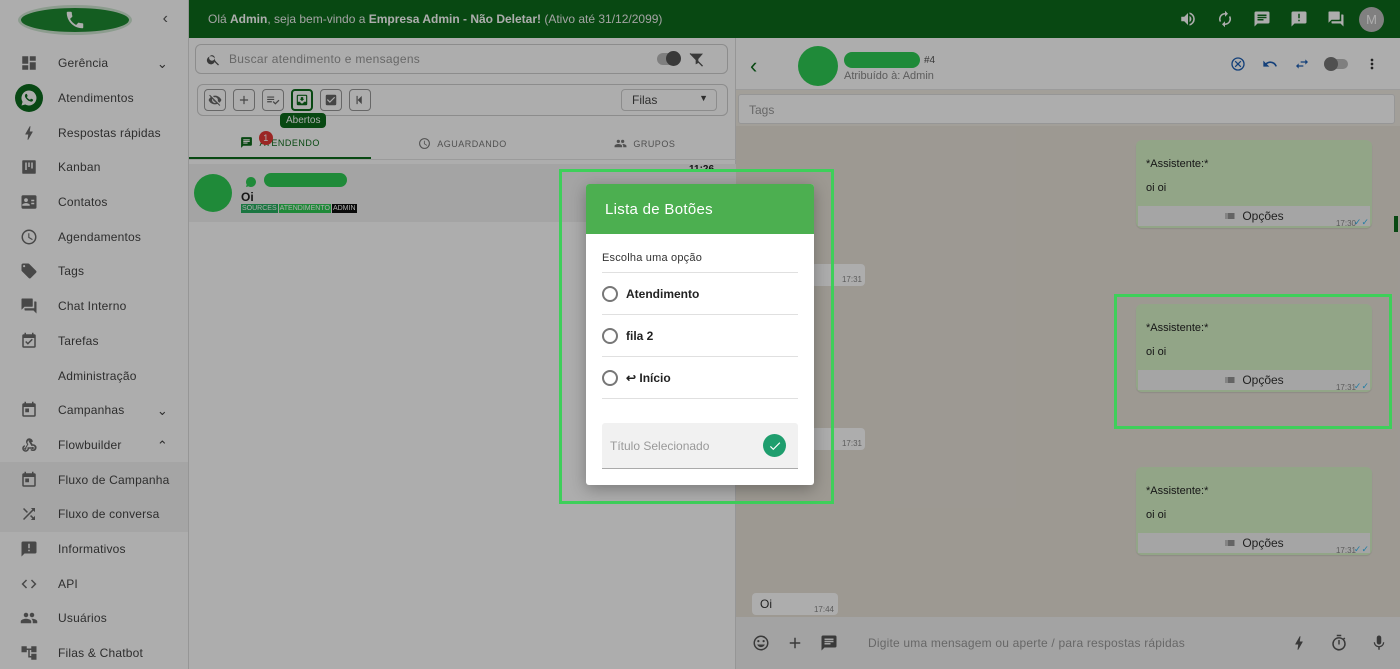 The width and height of the screenshot is (1400, 669). I want to click on option-label: Atendimento, so click(663, 293).